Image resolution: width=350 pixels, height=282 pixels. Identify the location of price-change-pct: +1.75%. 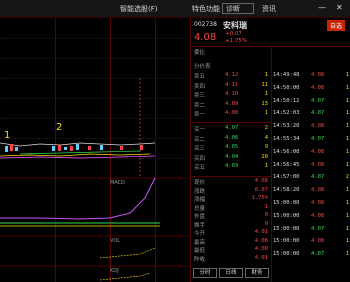
(236, 41).